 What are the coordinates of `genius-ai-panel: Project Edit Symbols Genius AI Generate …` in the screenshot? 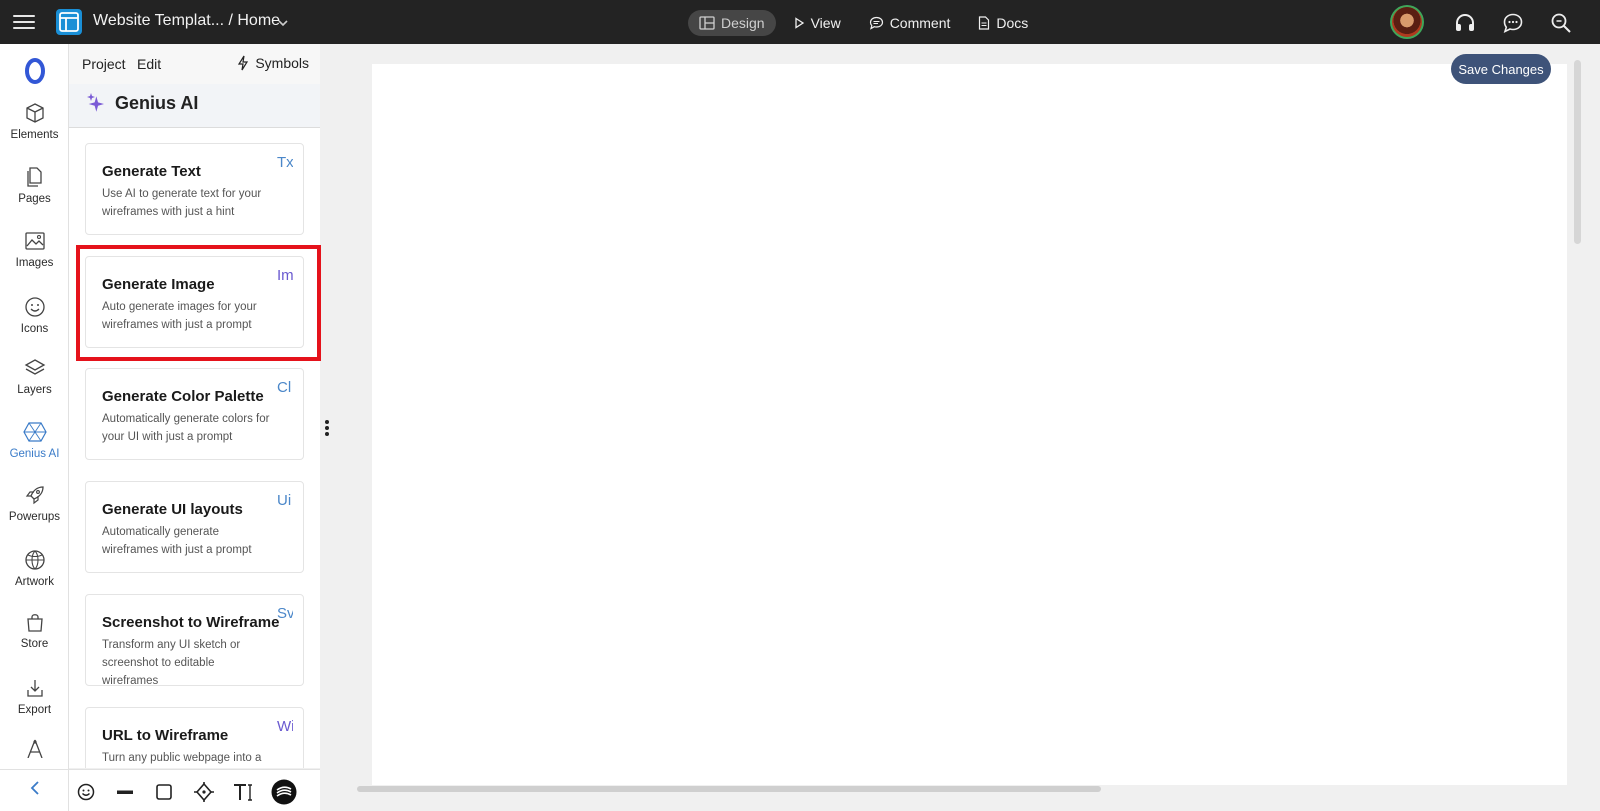 It's located at (194, 406).